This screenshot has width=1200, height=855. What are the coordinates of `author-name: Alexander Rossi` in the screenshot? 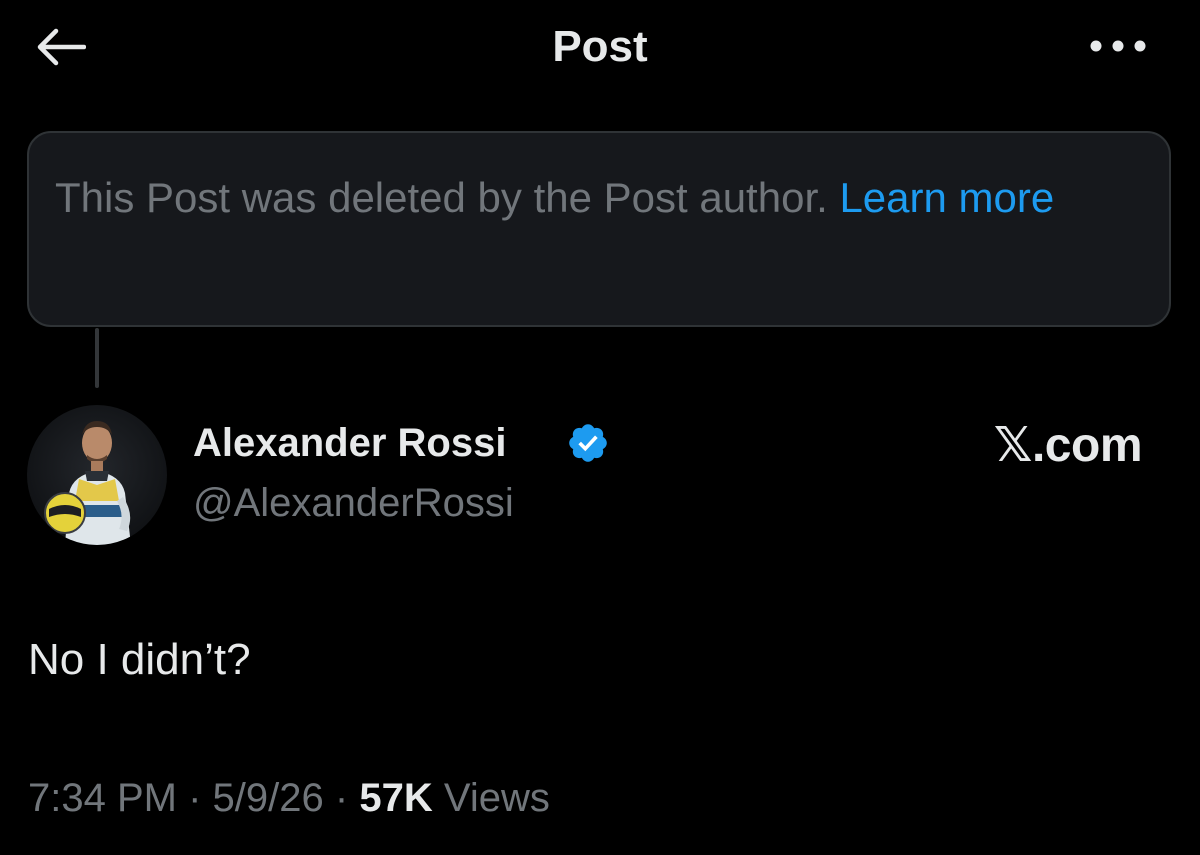 It's located at (349, 443).